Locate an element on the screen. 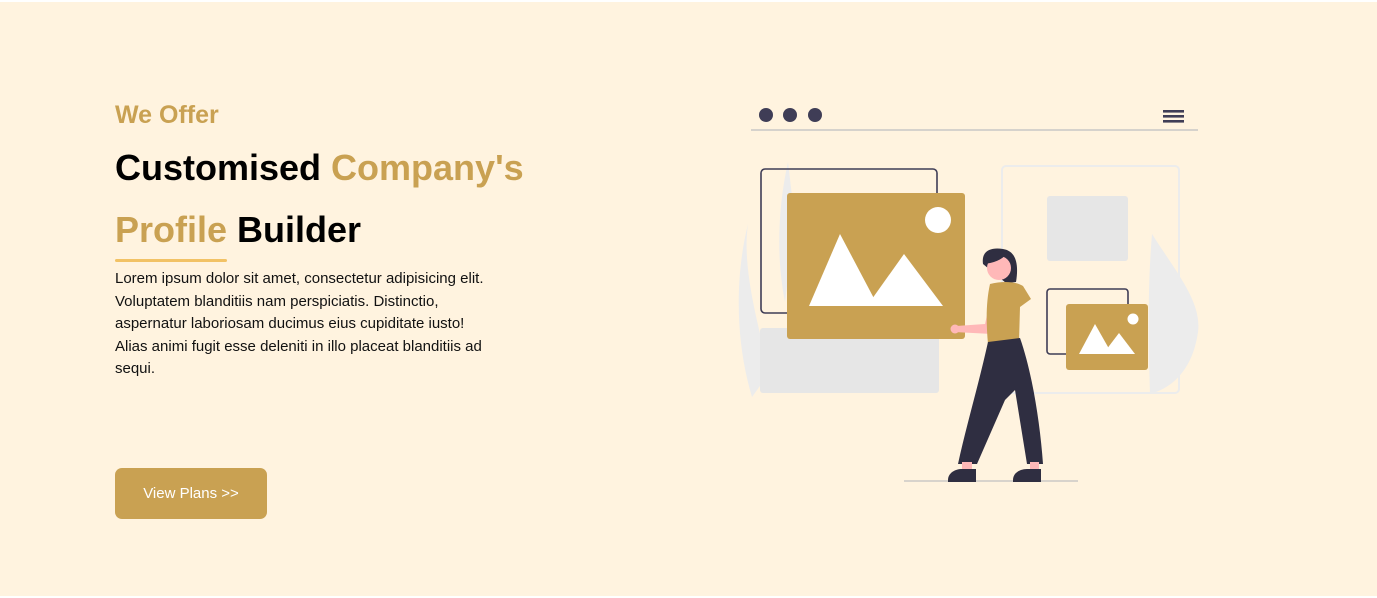 The image size is (1377, 598). hero-headline: Customised Company's Profile Builder is located at coordinates (345, 199).